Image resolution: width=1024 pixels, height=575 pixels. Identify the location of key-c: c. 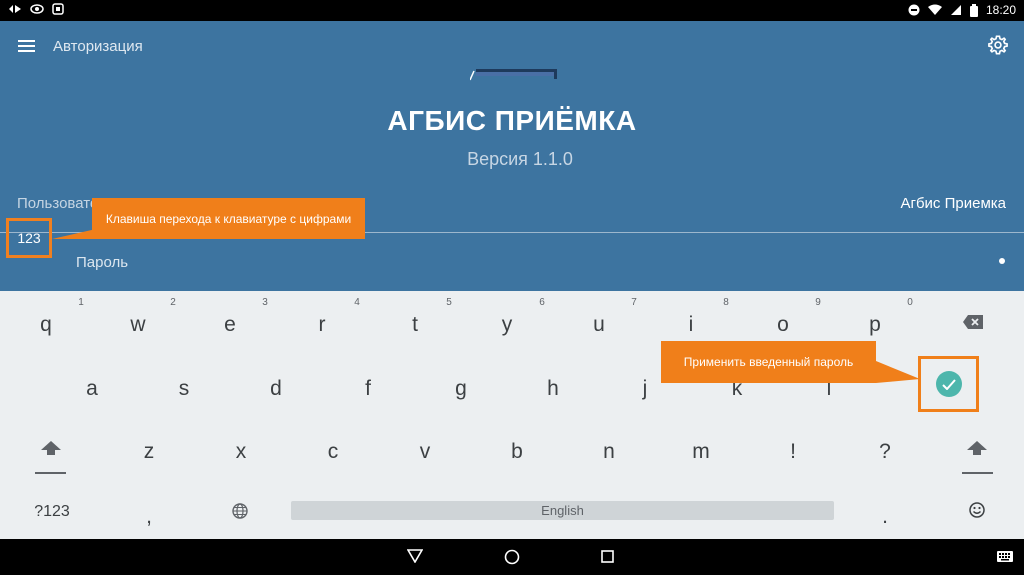
(333, 452).